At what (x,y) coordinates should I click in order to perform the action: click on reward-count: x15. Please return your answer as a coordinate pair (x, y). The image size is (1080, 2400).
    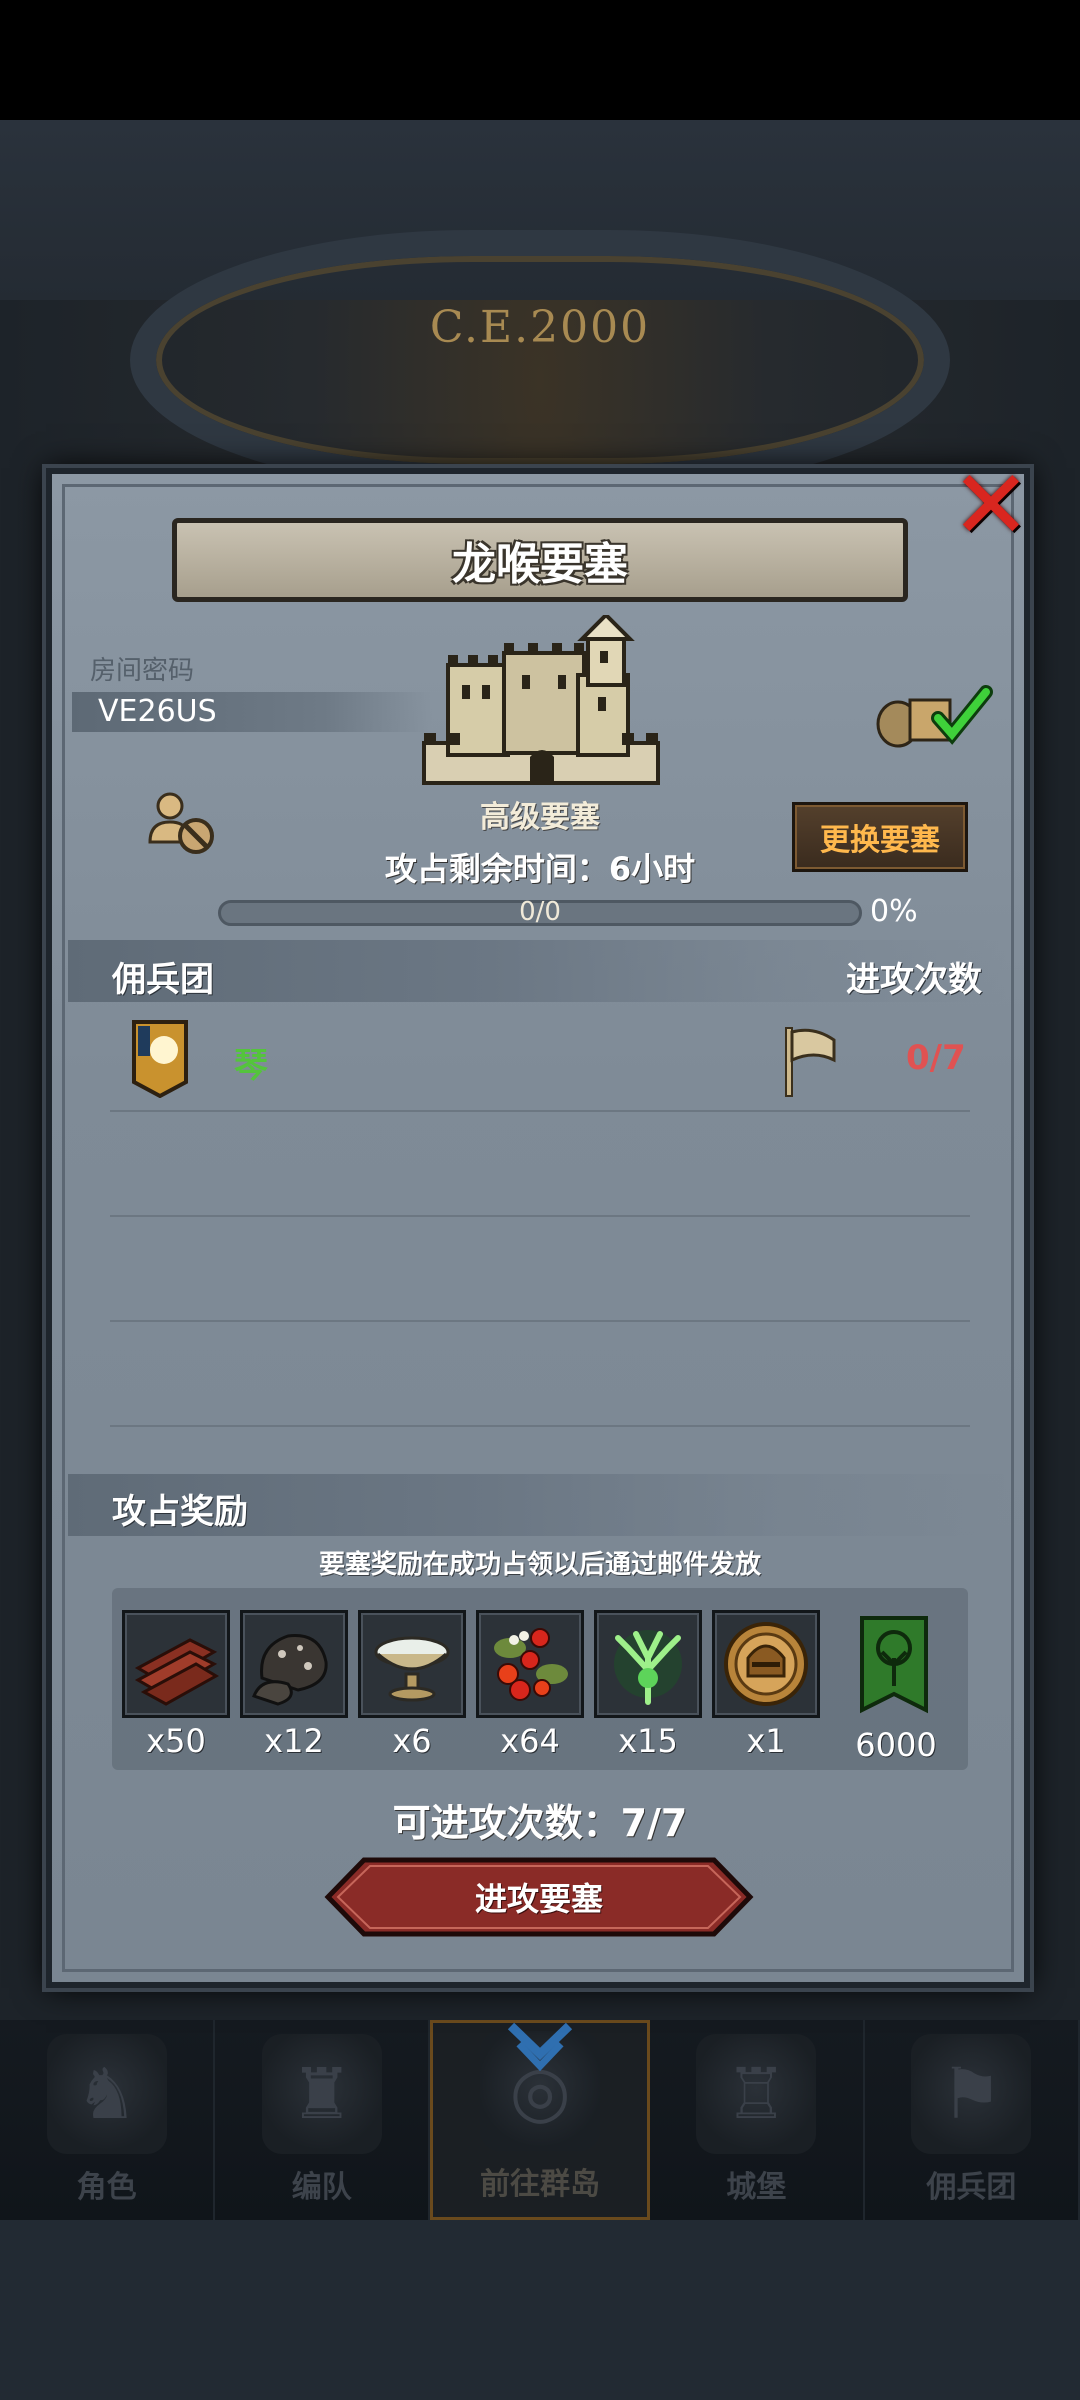
    Looking at the image, I should click on (648, 1741).